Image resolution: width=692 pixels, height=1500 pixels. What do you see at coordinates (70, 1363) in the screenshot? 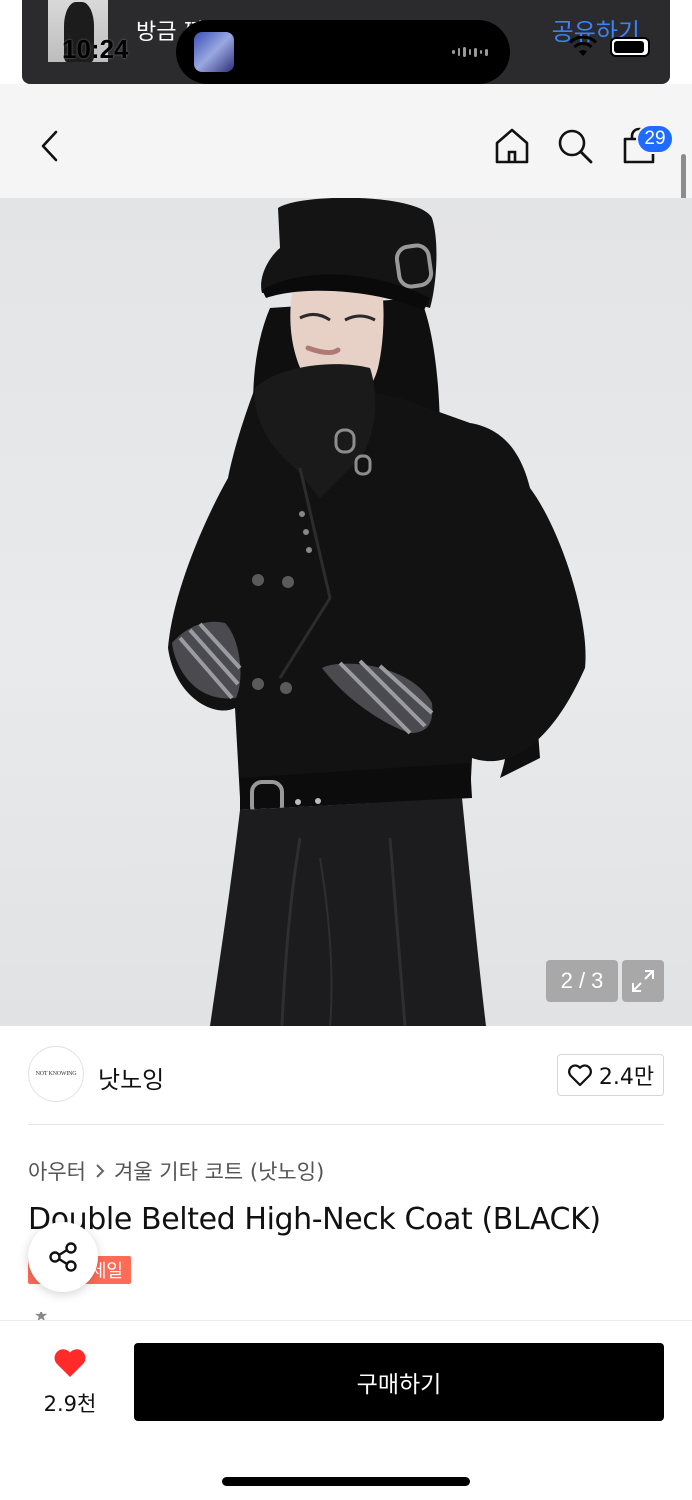
I see `heart-filled-icon` at bounding box center [70, 1363].